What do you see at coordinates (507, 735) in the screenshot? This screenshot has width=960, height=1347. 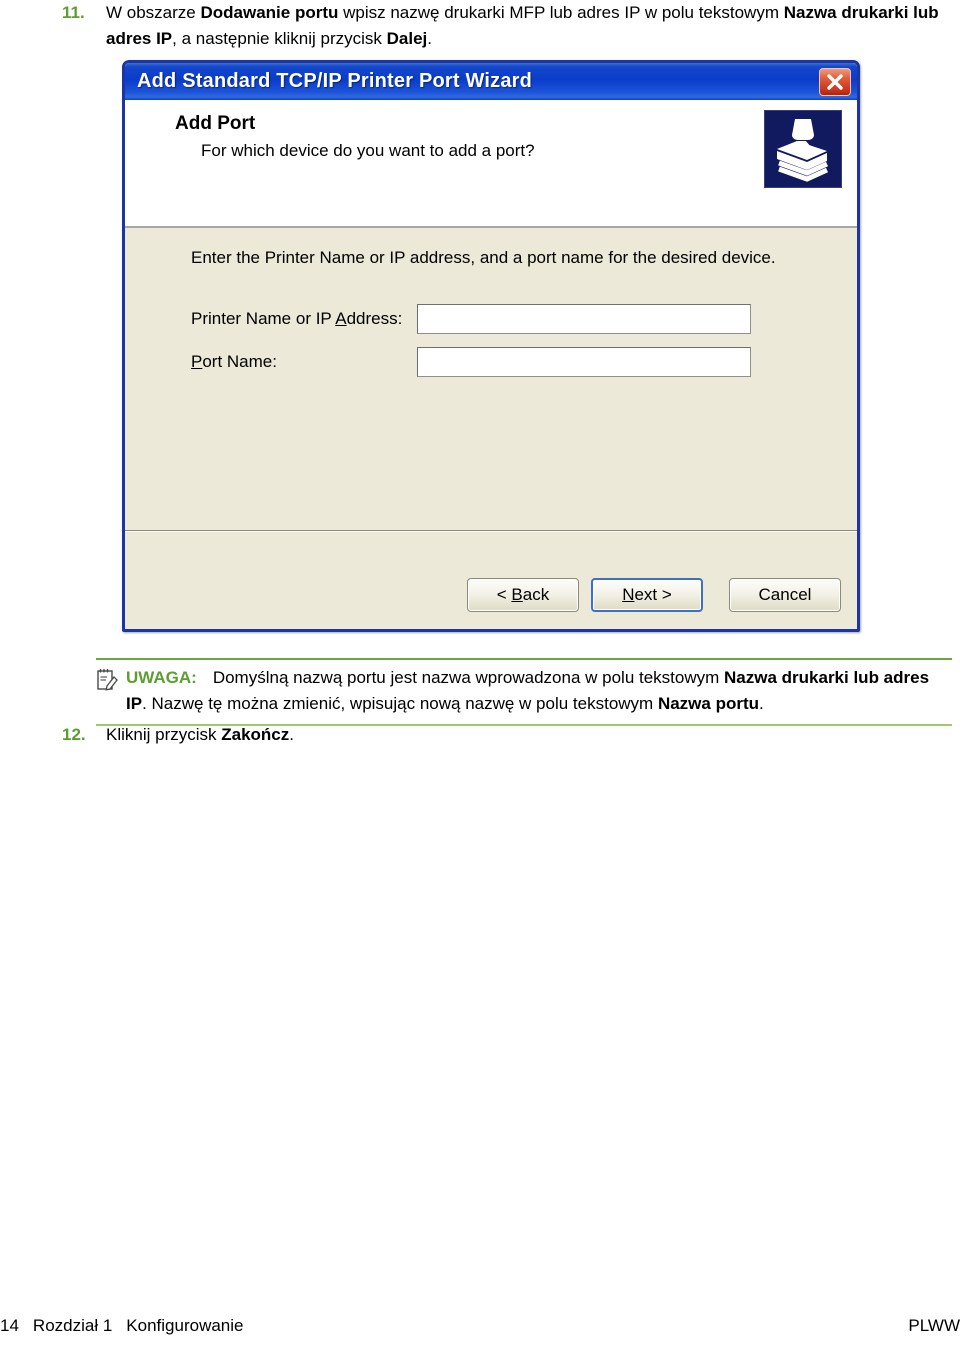 I see `step-12: 12. Kliknij przycisk Zakończ.` at bounding box center [507, 735].